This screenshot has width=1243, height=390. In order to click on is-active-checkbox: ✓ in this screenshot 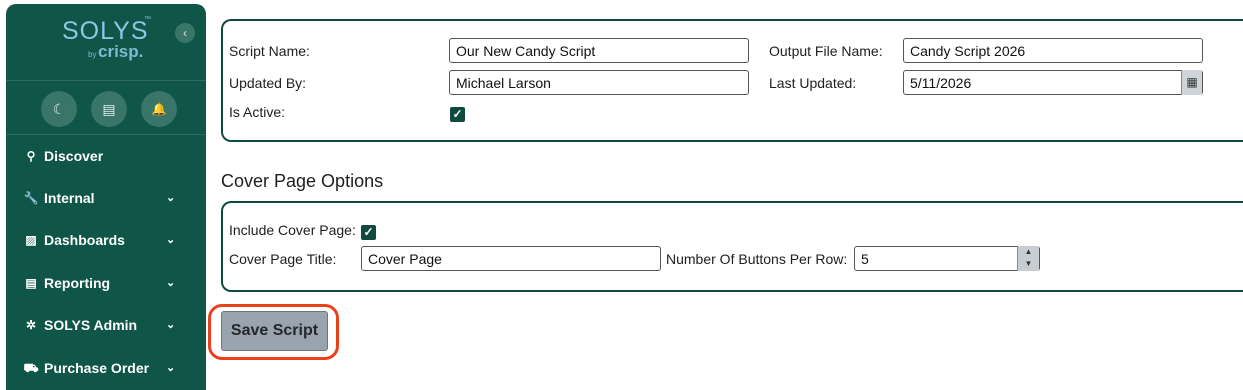, I will do `click(457, 114)`.